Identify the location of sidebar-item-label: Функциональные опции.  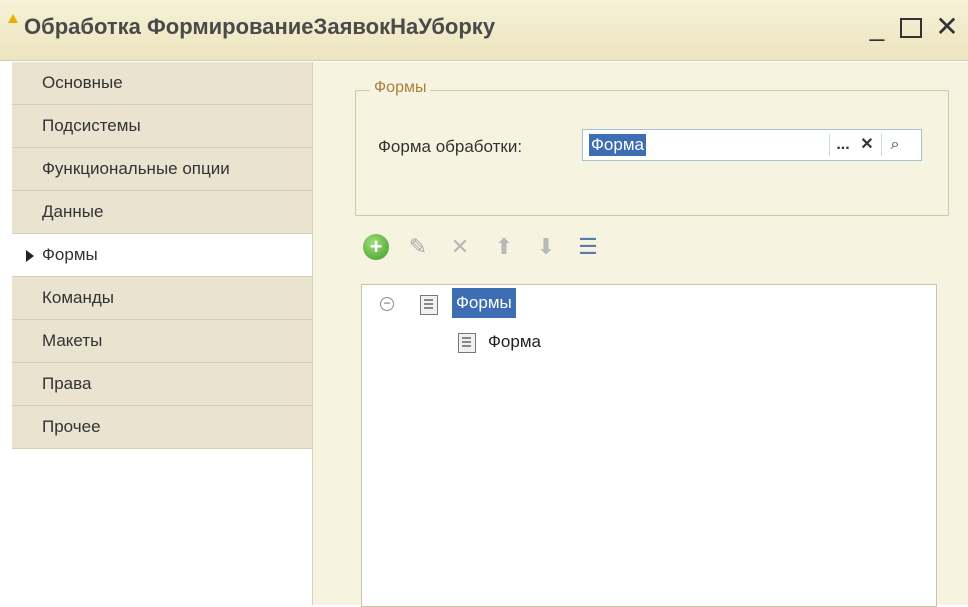
(136, 168).